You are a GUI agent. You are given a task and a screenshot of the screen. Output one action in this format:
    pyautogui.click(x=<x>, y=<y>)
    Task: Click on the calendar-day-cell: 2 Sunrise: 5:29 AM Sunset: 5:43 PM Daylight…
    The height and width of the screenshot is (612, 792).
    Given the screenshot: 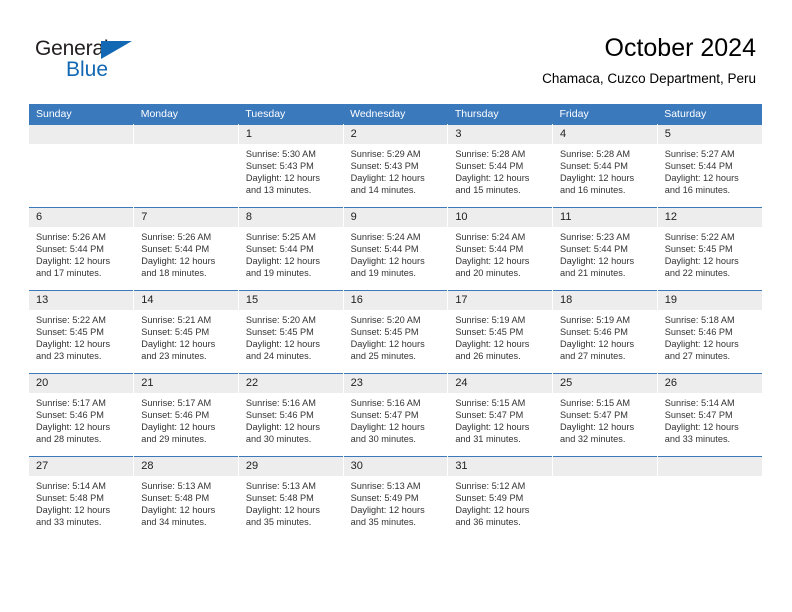 What is the action you would take?
    pyautogui.click(x=396, y=166)
    